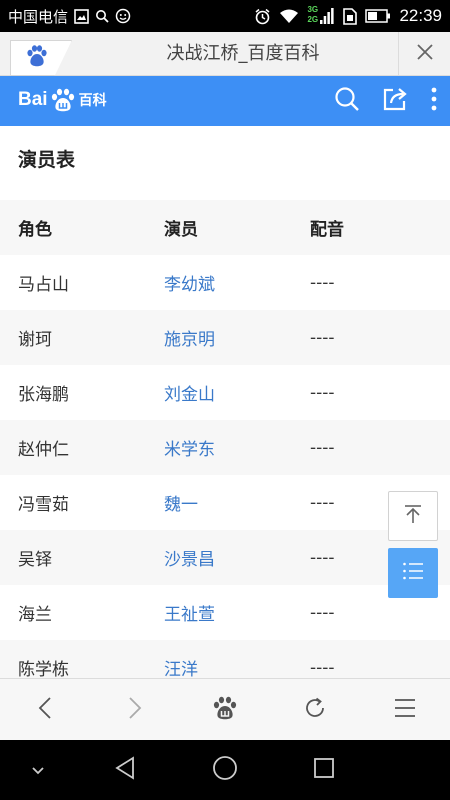  I want to click on more-button, so click(434, 101).